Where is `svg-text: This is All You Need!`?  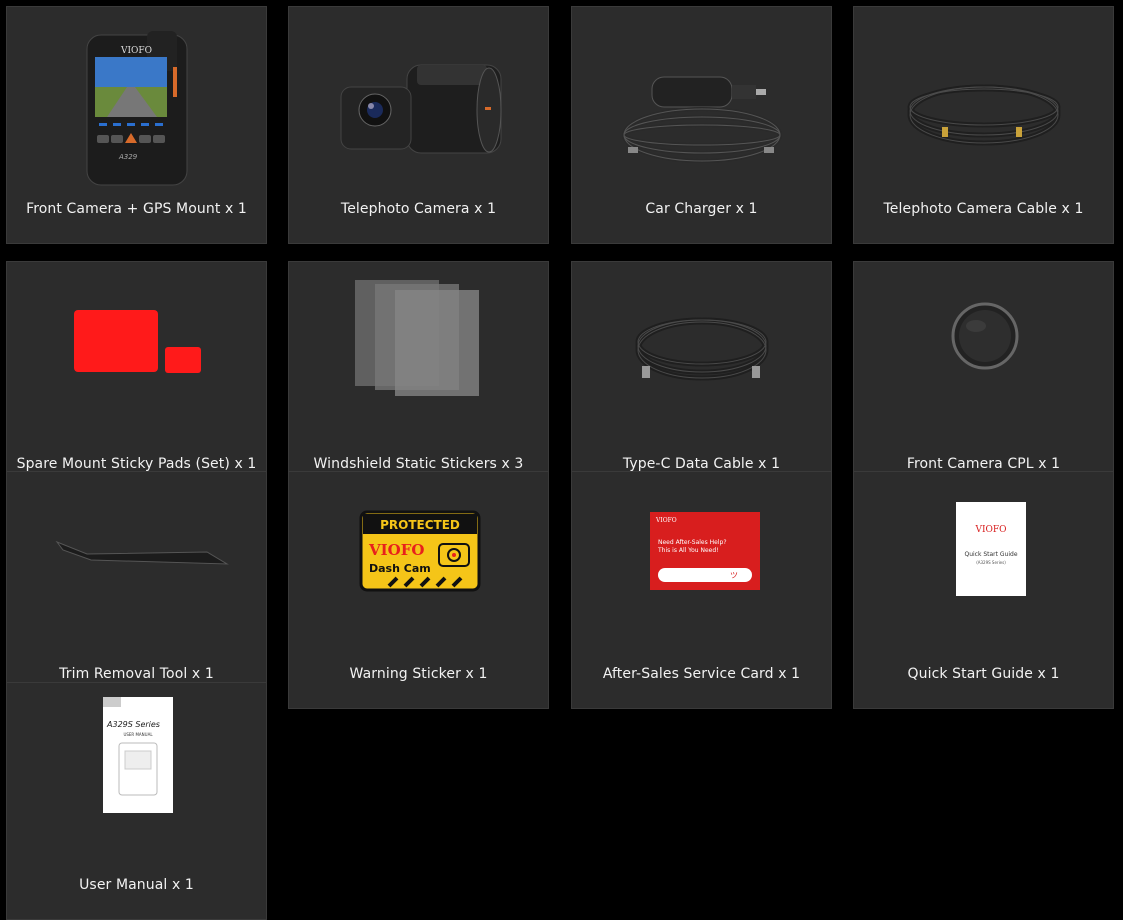 svg-text: This is All You Need! is located at coordinates (688, 550).